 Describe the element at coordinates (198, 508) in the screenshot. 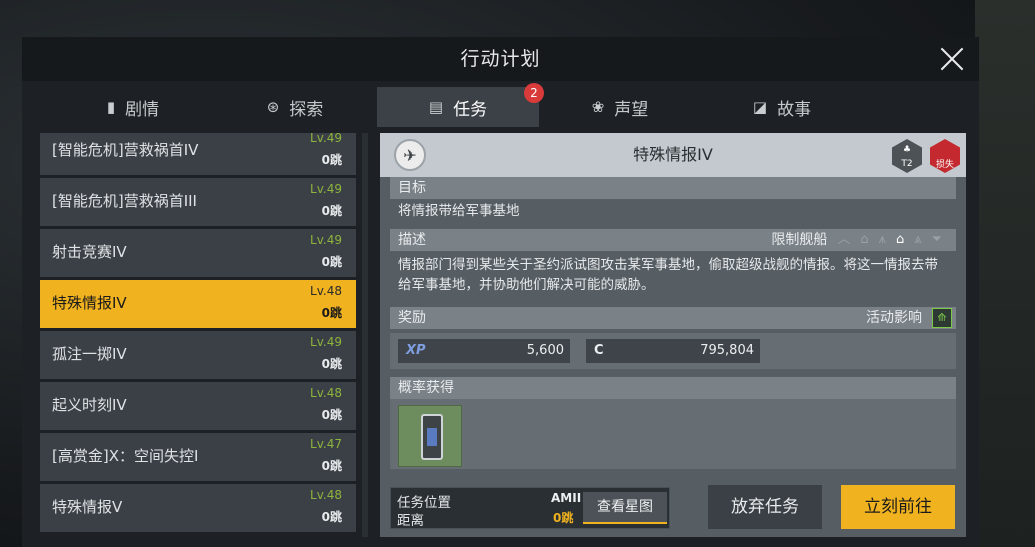

I see `list-item: 特殊情报V Lv.48 0跳` at that location.